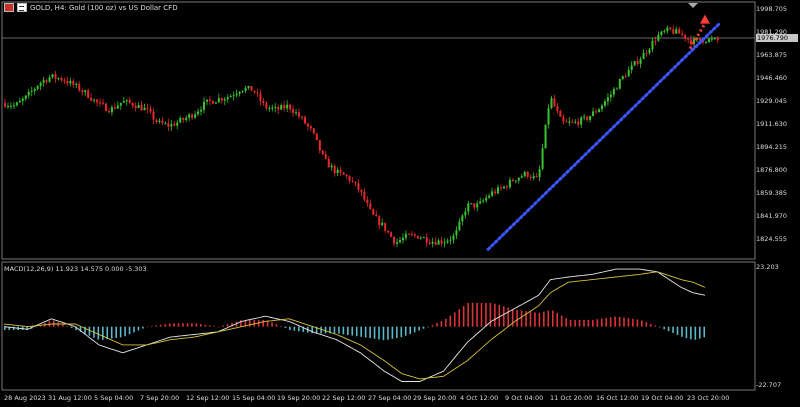 This screenshot has width=800, height=407. I want to click on time-tick: 12 Sep 12:00, so click(208, 398).